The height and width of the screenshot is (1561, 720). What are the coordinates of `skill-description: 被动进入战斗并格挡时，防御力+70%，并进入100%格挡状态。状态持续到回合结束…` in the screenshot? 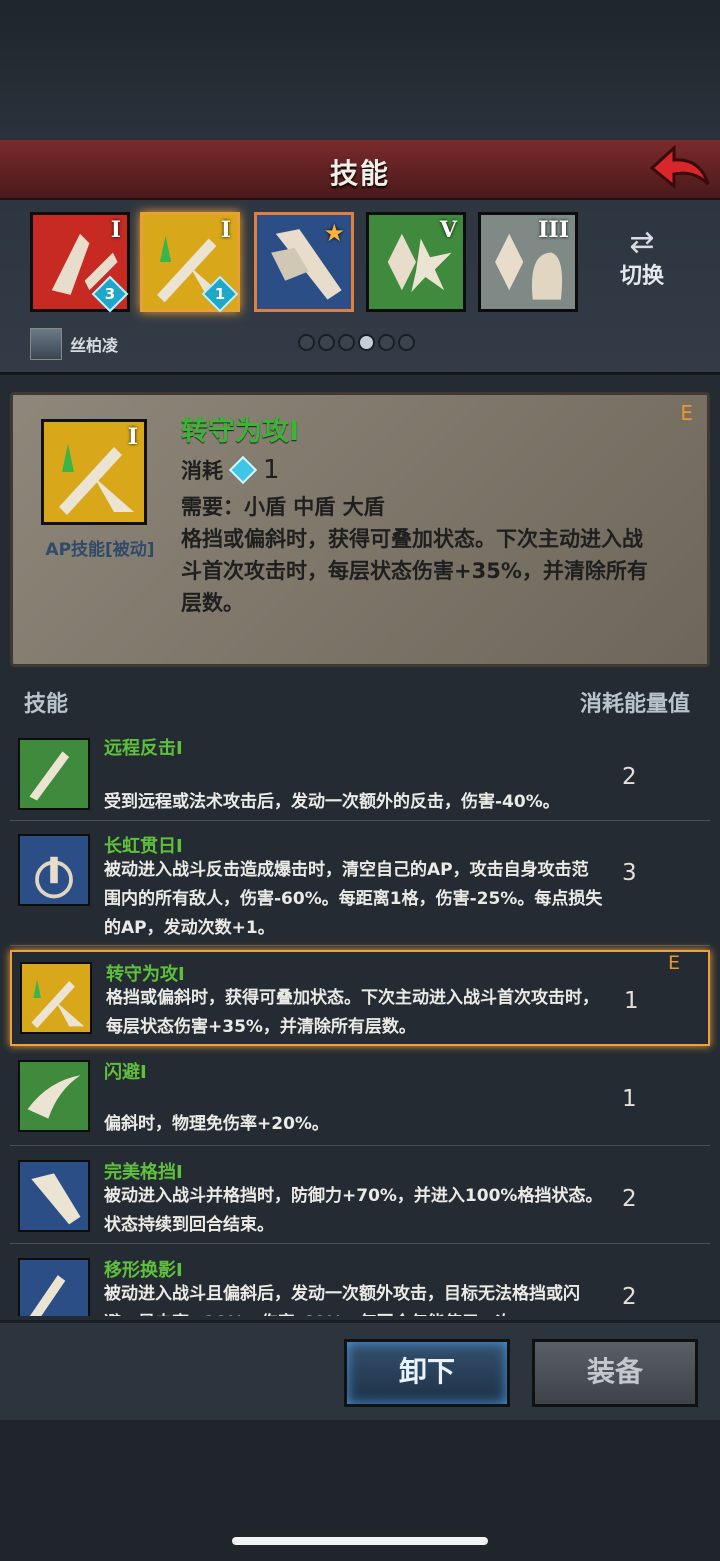 It's located at (353, 1210).